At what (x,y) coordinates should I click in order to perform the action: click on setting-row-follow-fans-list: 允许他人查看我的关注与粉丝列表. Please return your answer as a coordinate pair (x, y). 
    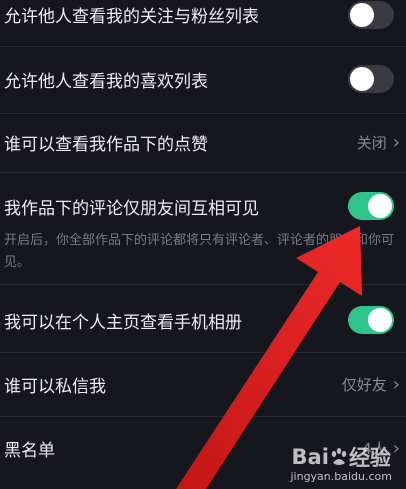
    Looking at the image, I should click on (203, 17).